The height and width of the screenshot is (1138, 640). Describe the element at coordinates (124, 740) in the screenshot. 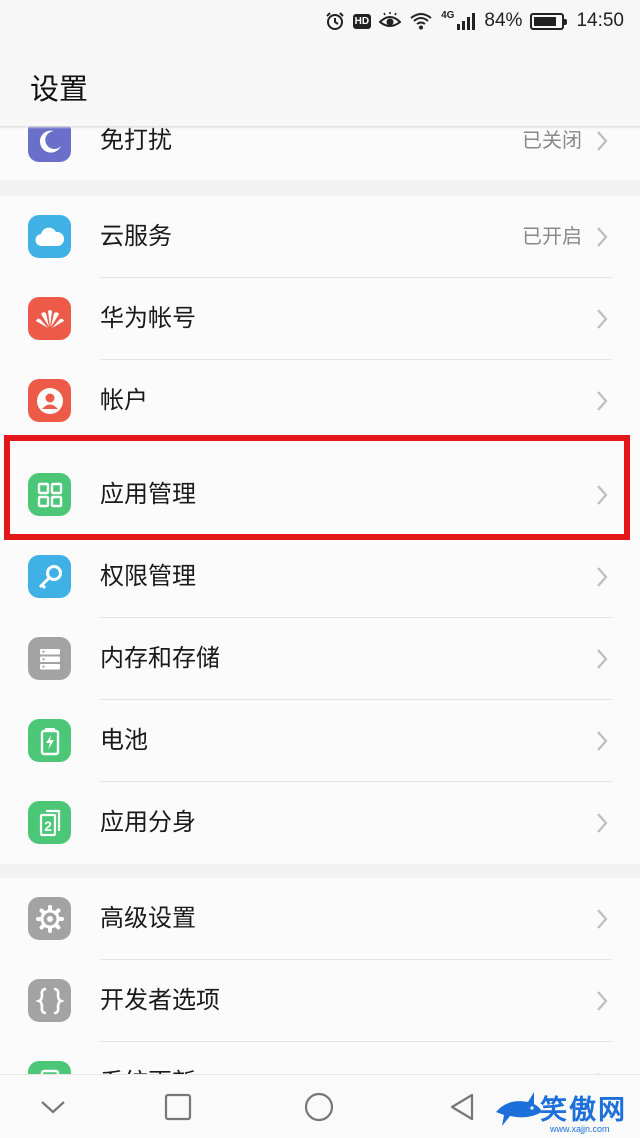

I see `settings-item-label: 电池` at that location.